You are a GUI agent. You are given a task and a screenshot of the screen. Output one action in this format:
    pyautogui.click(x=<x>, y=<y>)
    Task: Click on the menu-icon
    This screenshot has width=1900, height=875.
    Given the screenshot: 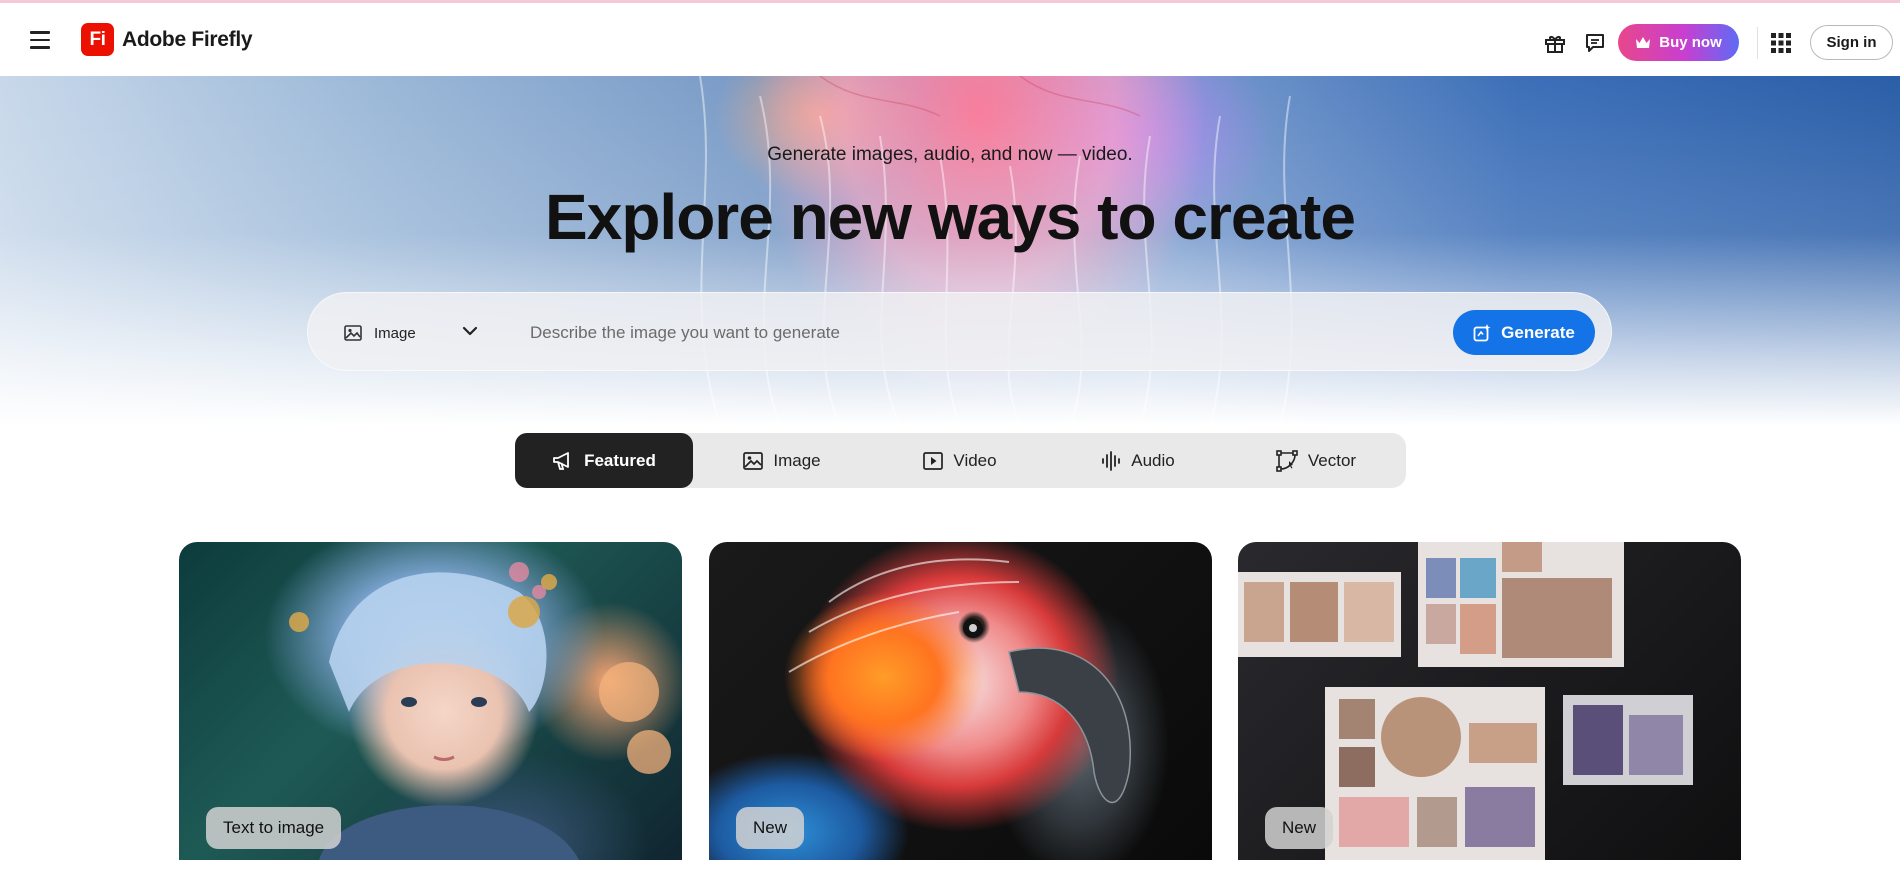 What is the action you would take?
    pyautogui.click(x=40, y=40)
    